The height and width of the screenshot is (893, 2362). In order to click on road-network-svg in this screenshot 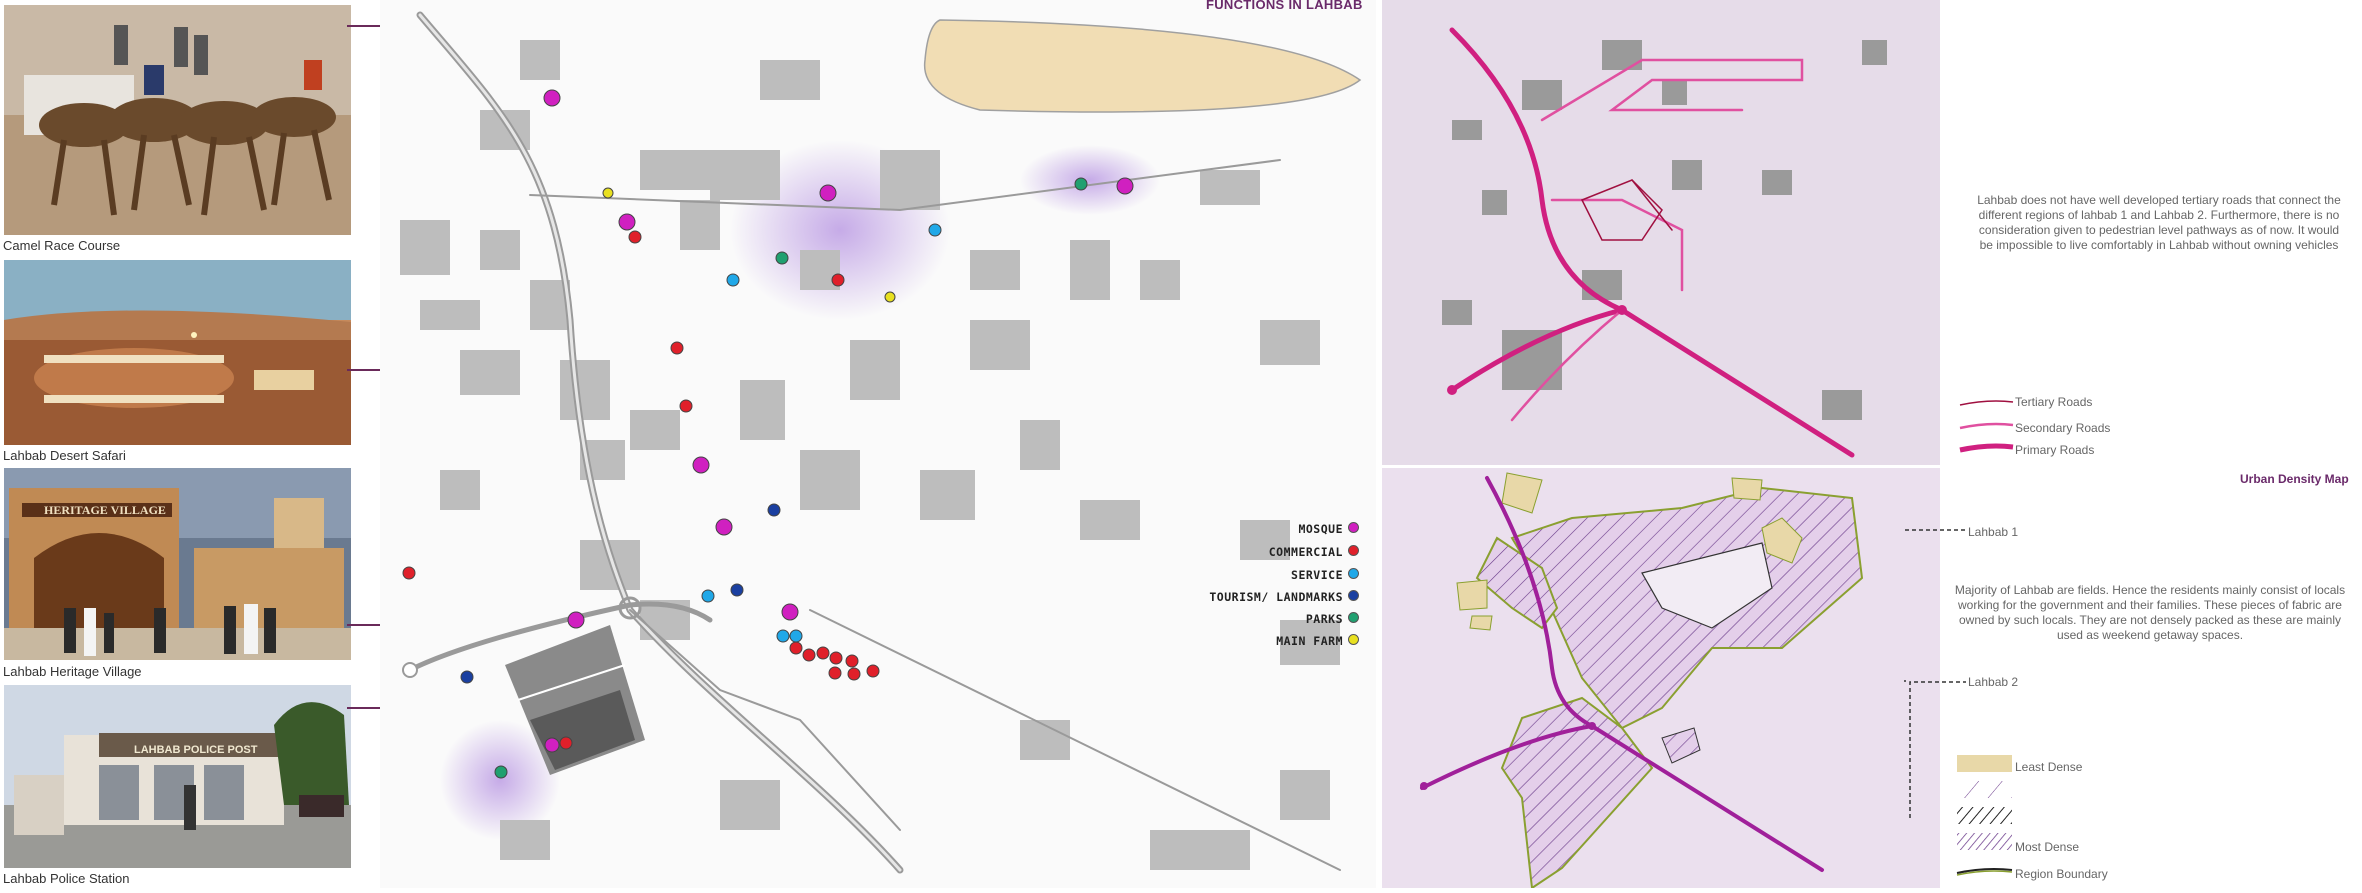, I will do `click(1661, 232)`.